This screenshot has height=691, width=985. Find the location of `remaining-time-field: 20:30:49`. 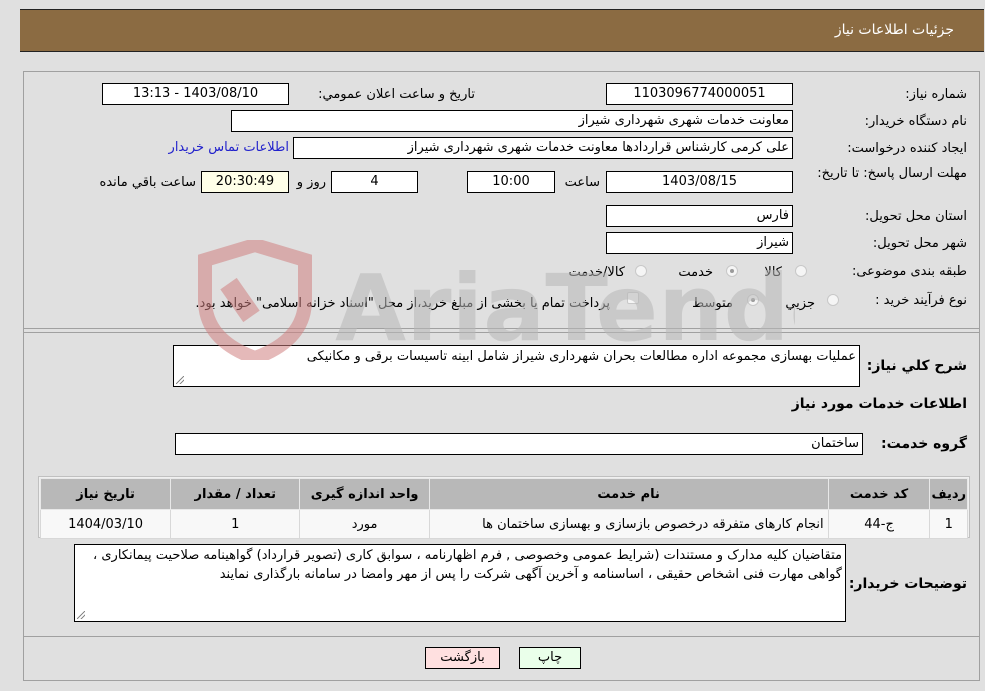

remaining-time-field: 20:30:49 is located at coordinates (245, 182).